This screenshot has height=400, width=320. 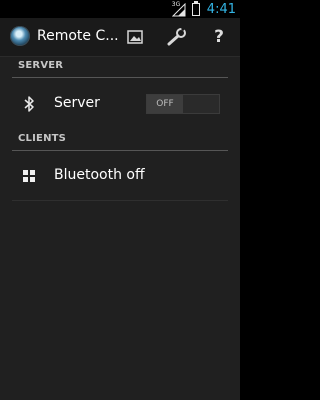 I want to click on help-button: ?, so click(x=219, y=37).